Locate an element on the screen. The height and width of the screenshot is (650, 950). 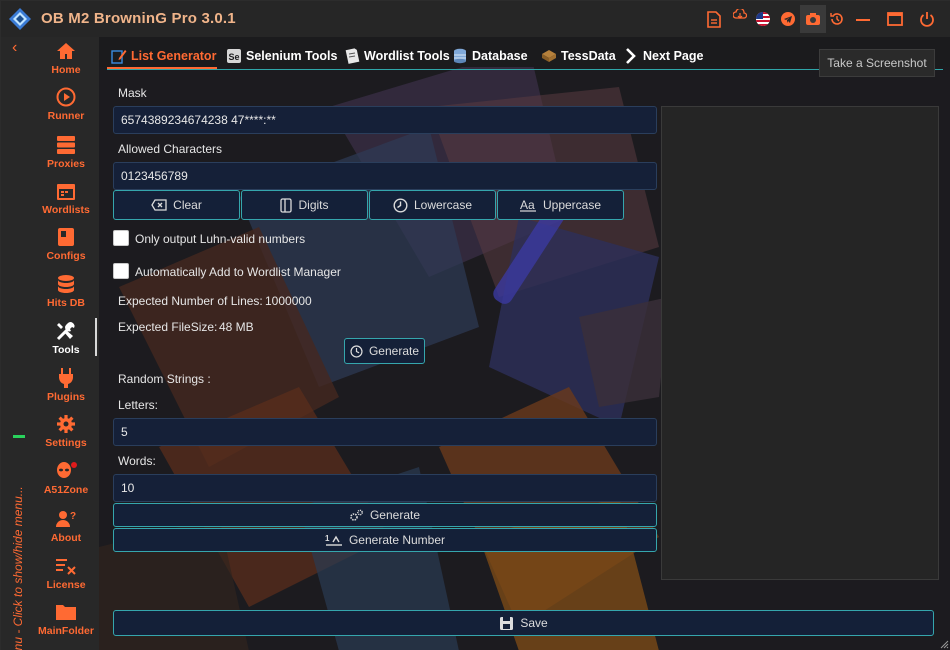
sidebar-item-a51zone: A51Zone is located at coordinates (66, 482).